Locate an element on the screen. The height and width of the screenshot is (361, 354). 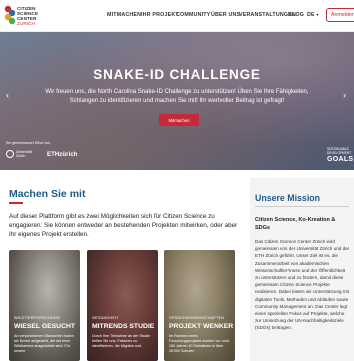
nav-item-community: COMMUNITY is located at coordinates (193, 15).